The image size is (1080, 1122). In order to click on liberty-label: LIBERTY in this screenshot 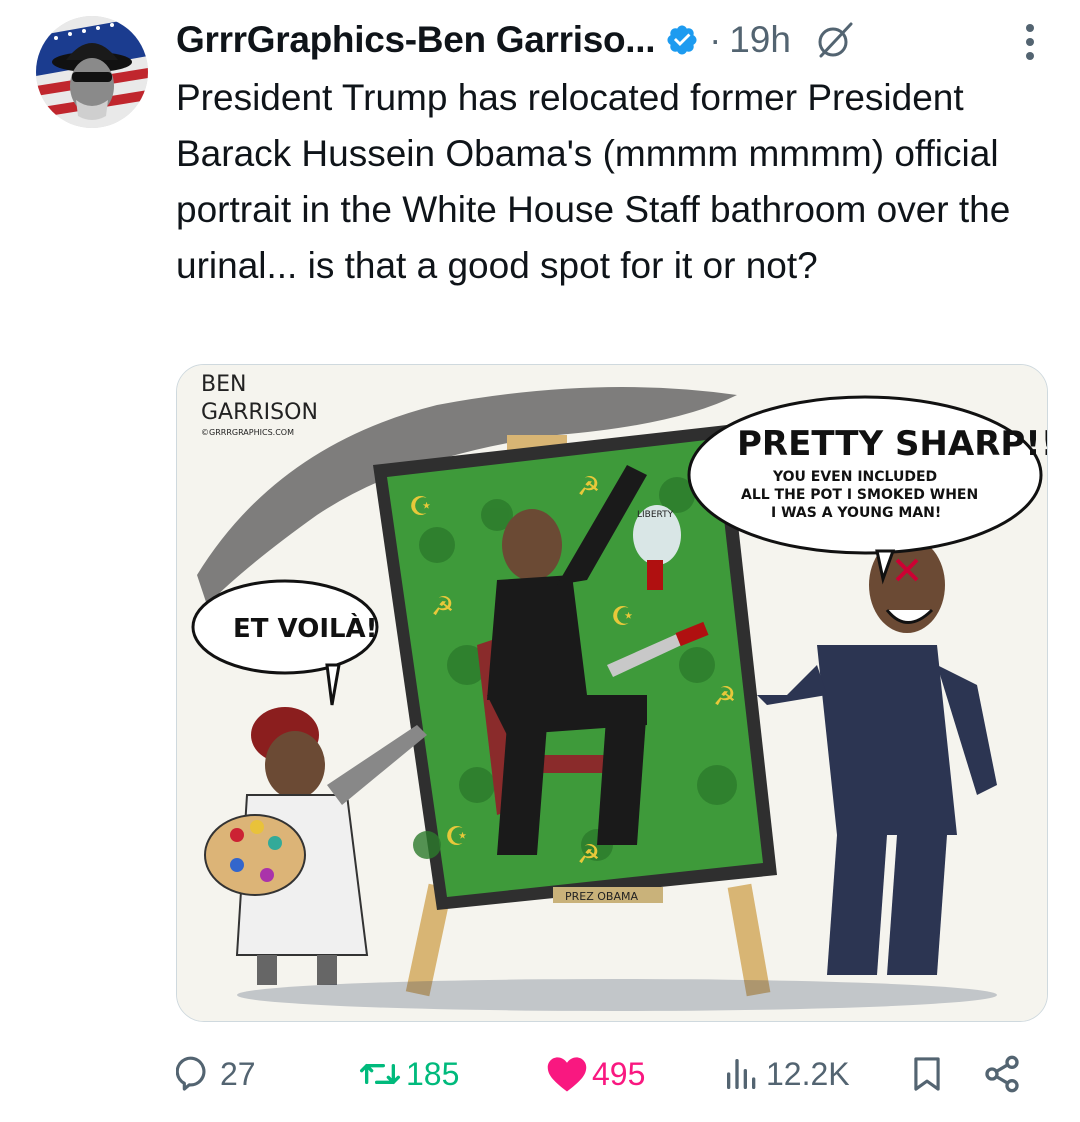, I will do `click(655, 515)`.